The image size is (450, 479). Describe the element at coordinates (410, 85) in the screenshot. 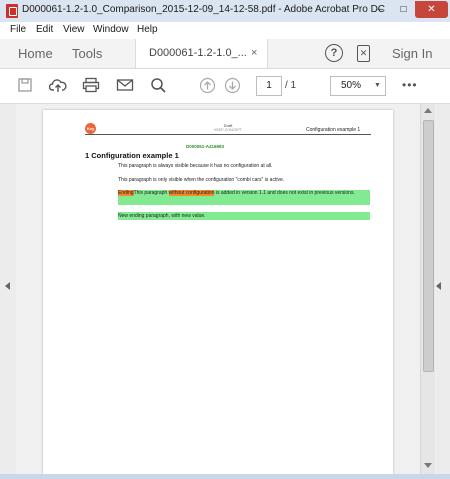

I see `more-options-icon: •••` at that location.